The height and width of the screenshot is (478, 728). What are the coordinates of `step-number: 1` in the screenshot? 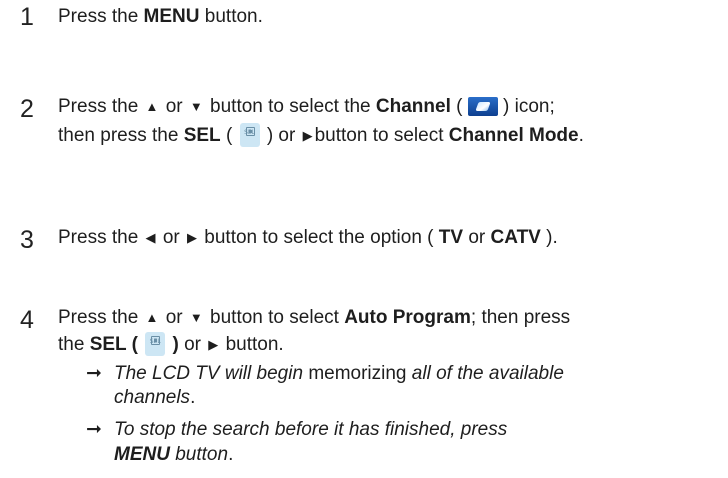 It's located at (27, 17).